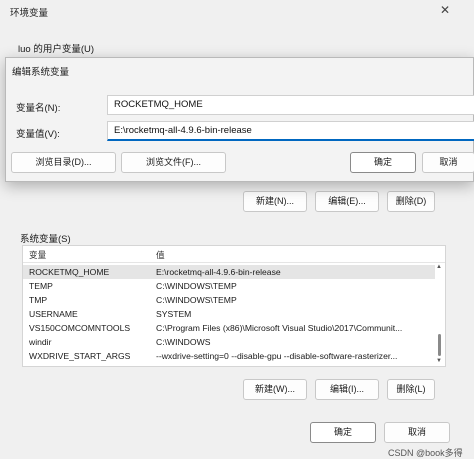  What do you see at coordinates (425, 453) in the screenshot?
I see `csdn-watermark: CSDN @book多得` at bounding box center [425, 453].